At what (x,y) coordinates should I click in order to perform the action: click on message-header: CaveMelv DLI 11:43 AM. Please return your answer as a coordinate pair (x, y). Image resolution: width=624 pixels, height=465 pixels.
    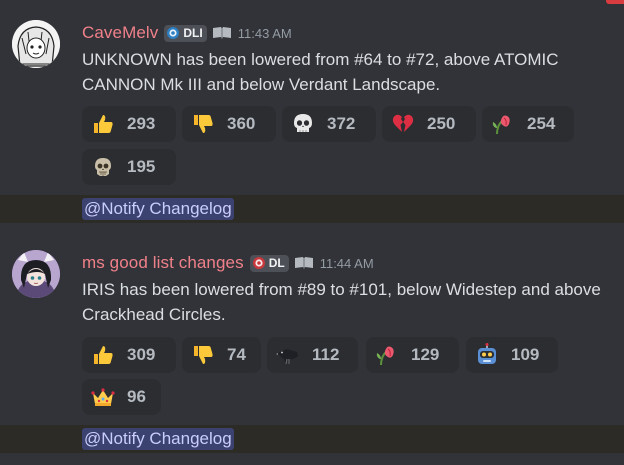
    Looking at the image, I should click on (187, 33).